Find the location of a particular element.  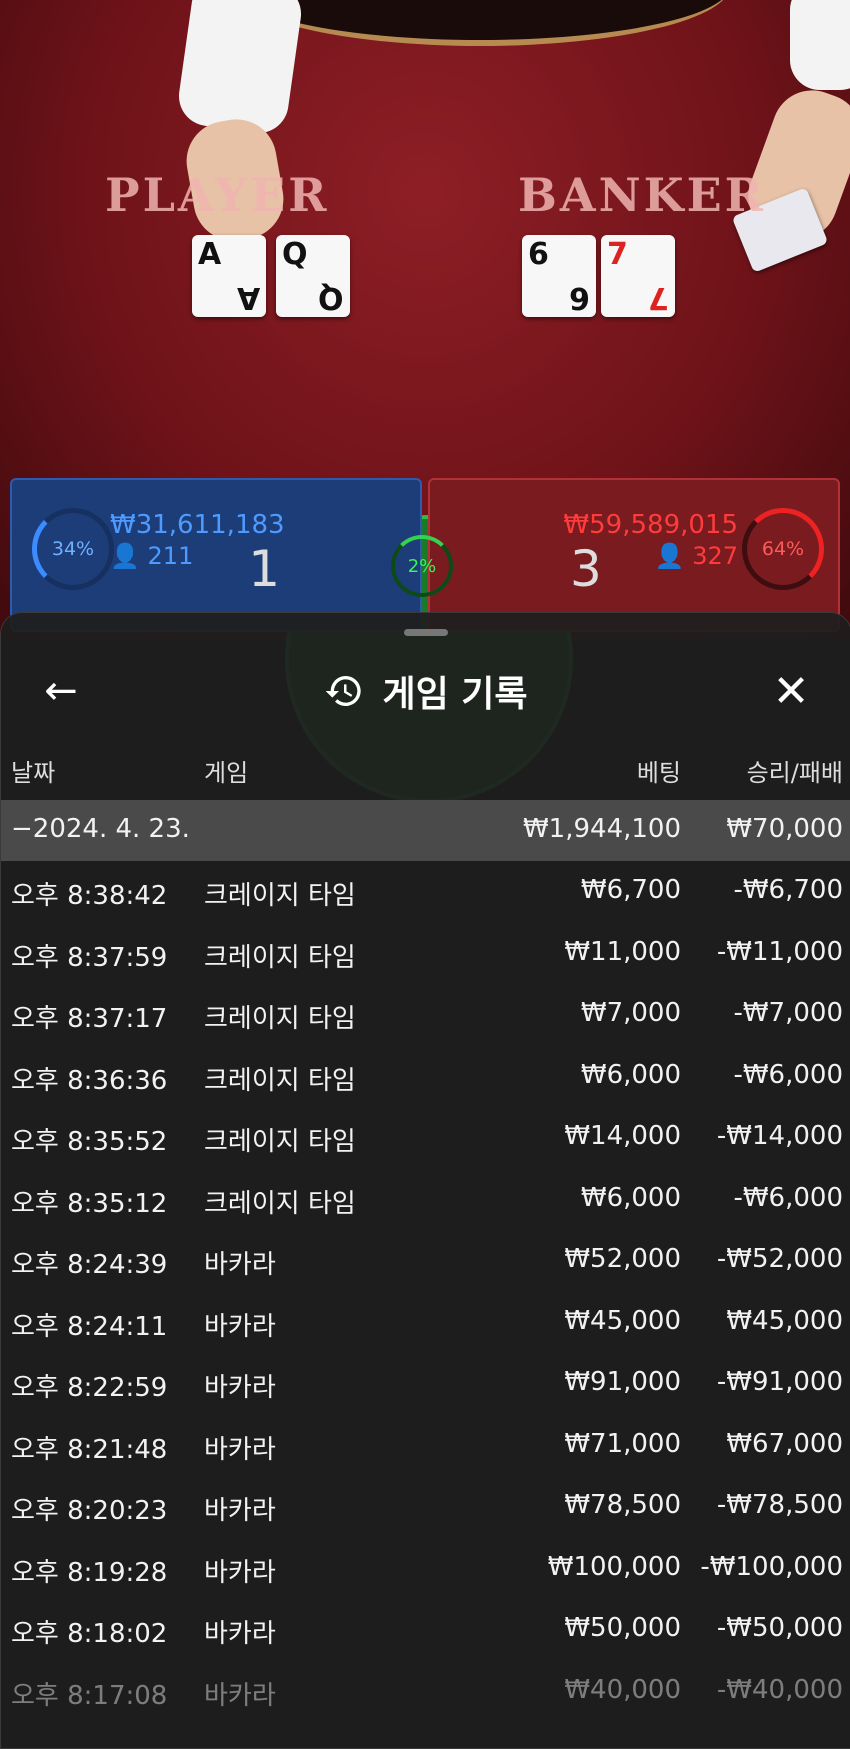

history-row: 오후 8:35:52 크레이지 타임 ₩14,000 -₩14,000 is located at coordinates (425, 1138).